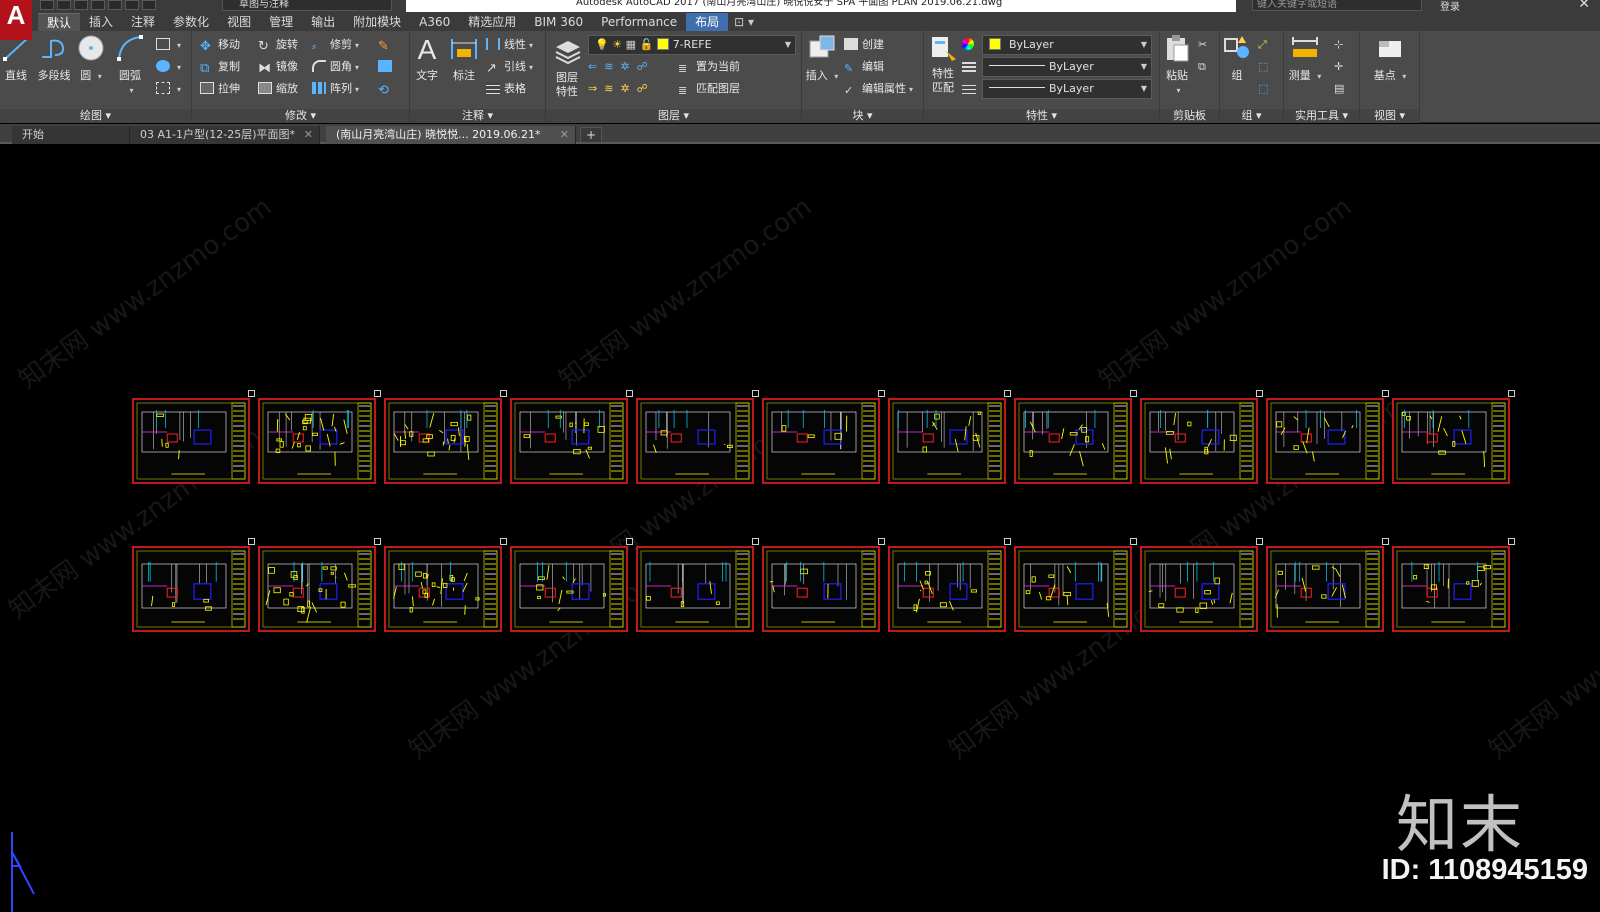 Image resolution: width=1600 pixels, height=912 pixels. I want to click on workspace-select: 草图与注释, so click(307, 5).